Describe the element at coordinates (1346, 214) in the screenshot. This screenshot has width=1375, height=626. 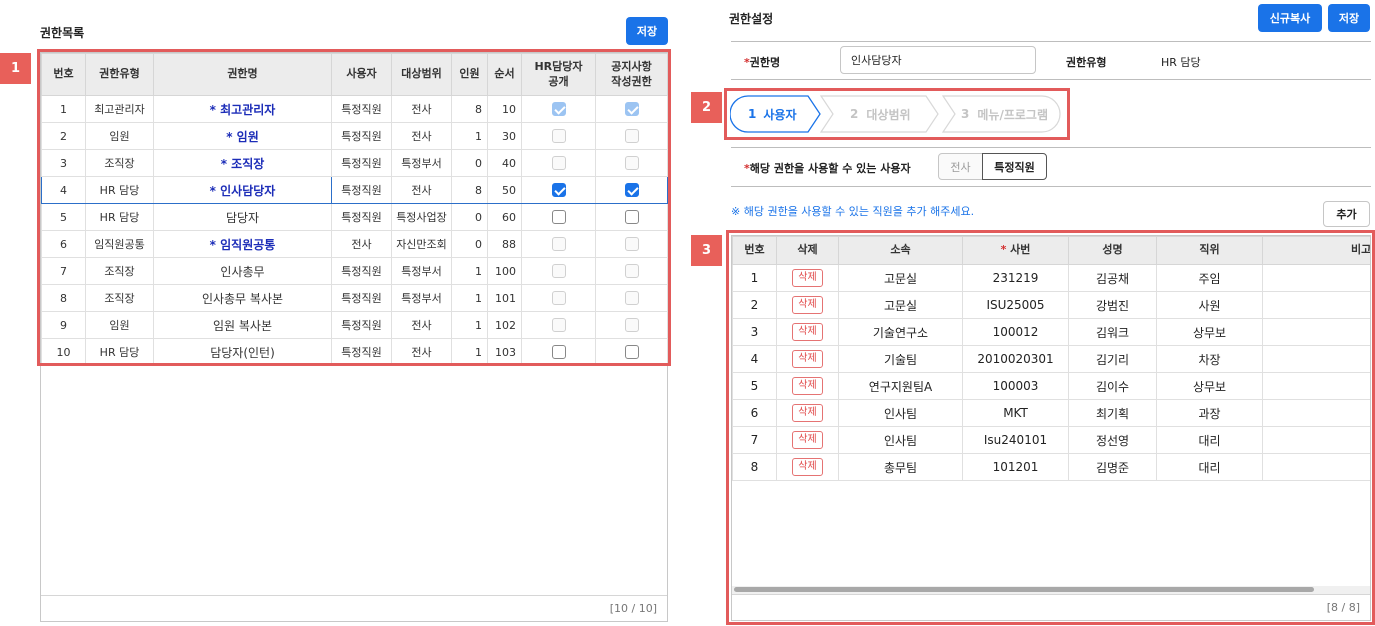
I see `add-employee-button: 추가` at that location.